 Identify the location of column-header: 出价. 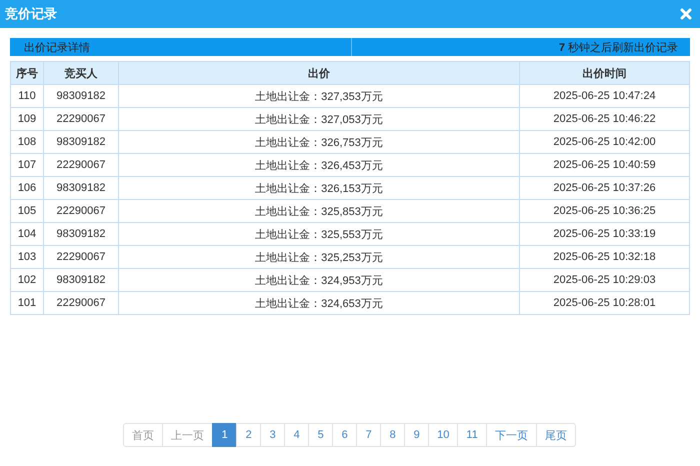
(319, 73).